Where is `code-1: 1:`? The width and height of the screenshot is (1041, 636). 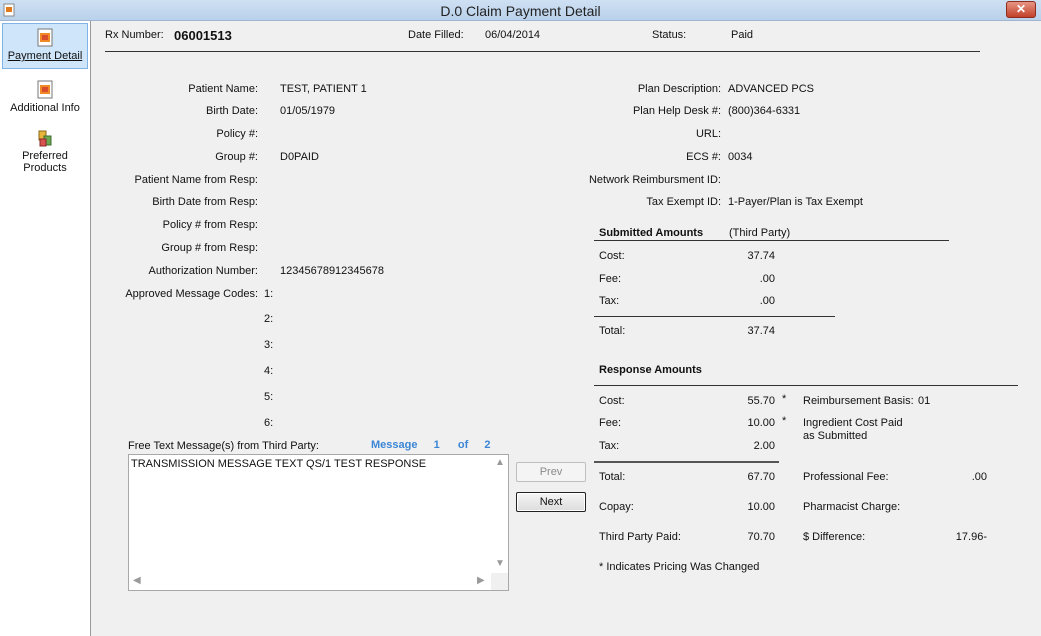
code-1: 1: is located at coordinates (269, 294).